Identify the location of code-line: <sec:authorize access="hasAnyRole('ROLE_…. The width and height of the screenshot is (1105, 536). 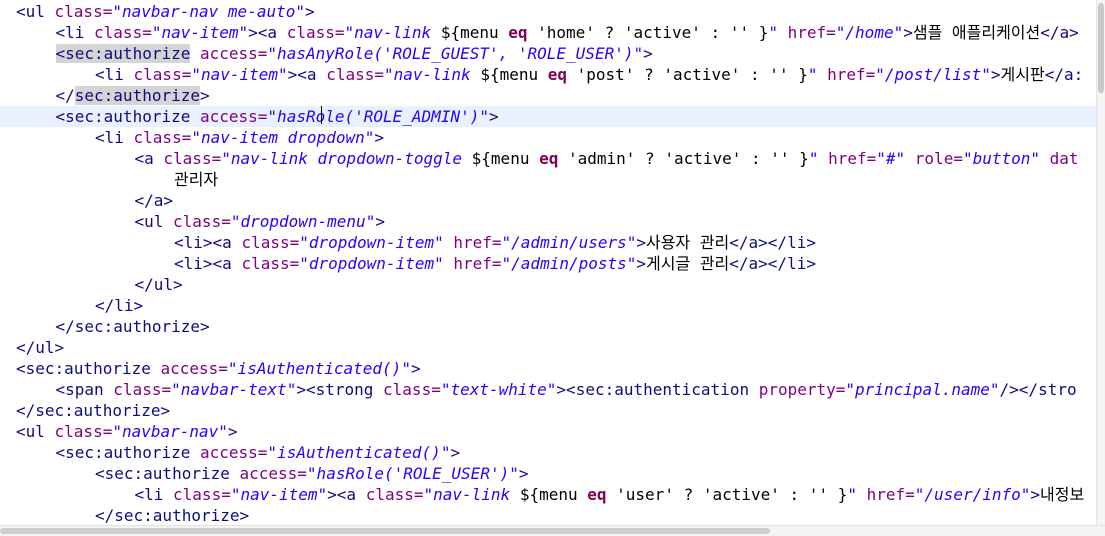
(326, 53).